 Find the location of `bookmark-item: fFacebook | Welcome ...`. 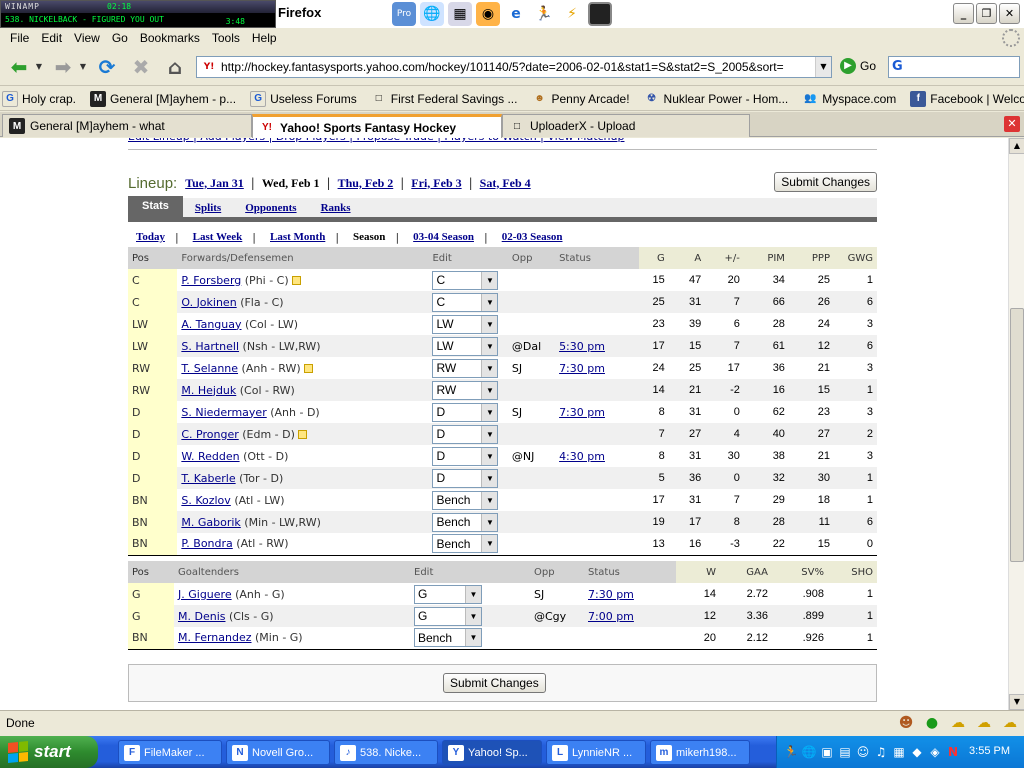

bookmark-item: fFacebook | Welcome ... is located at coordinates (967, 98).